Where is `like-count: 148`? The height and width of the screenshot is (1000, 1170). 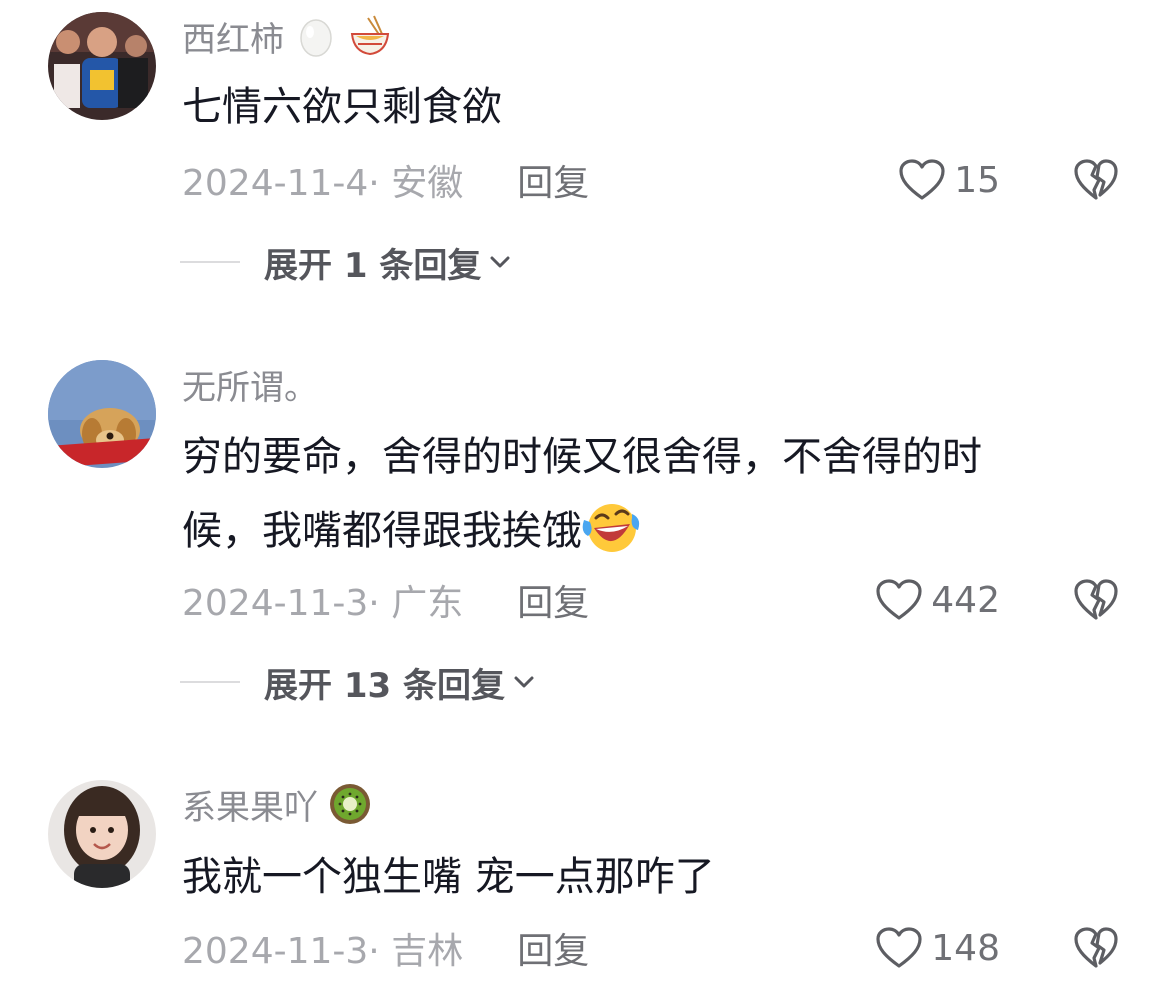
like-count: 148 is located at coordinates (965, 948).